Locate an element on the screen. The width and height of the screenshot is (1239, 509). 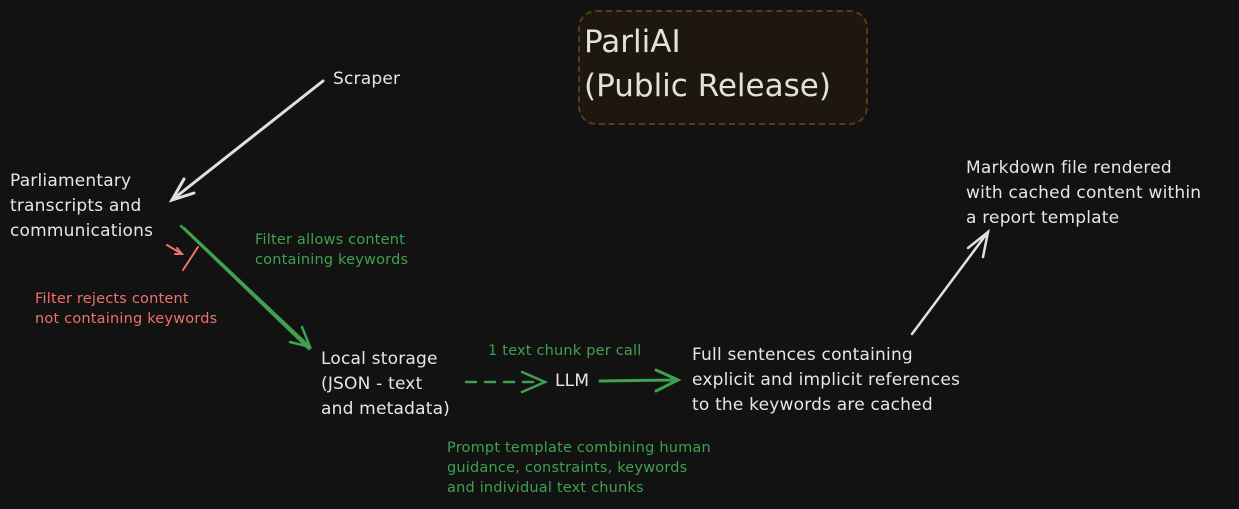
cached-line-1: Full sentences containing is located at coordinates (802, 355).